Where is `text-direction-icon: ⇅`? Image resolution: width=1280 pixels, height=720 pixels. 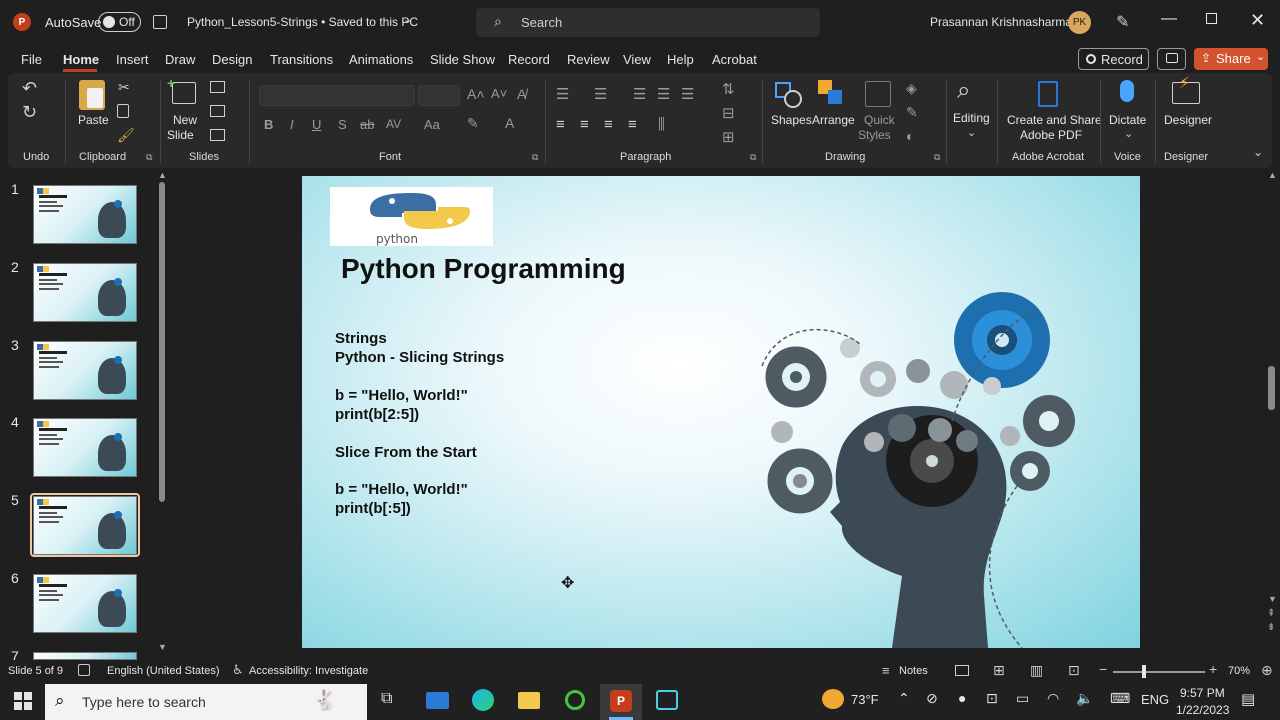 text-direction-icon: ⇅ is located at coordinates (728, 89).